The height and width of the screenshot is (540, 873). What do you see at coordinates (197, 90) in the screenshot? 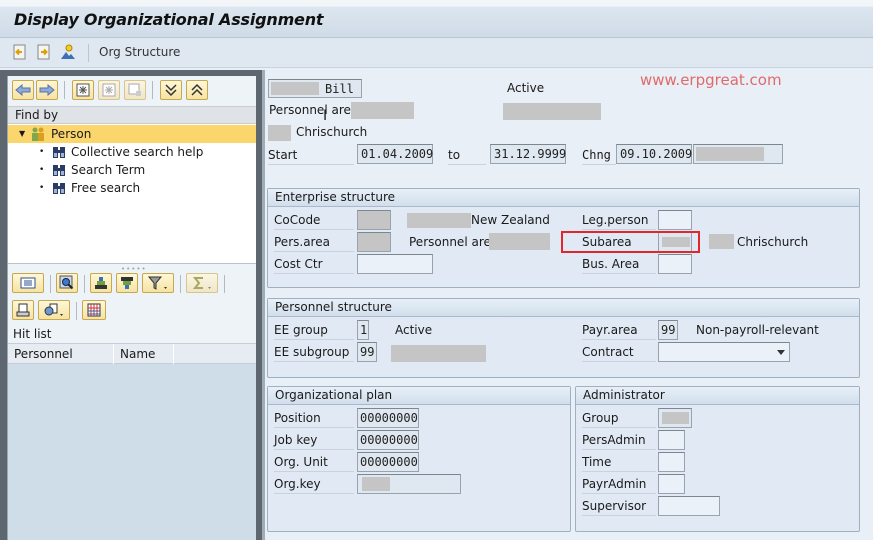
I see `collapse-button` at bounding box center [197, 90].